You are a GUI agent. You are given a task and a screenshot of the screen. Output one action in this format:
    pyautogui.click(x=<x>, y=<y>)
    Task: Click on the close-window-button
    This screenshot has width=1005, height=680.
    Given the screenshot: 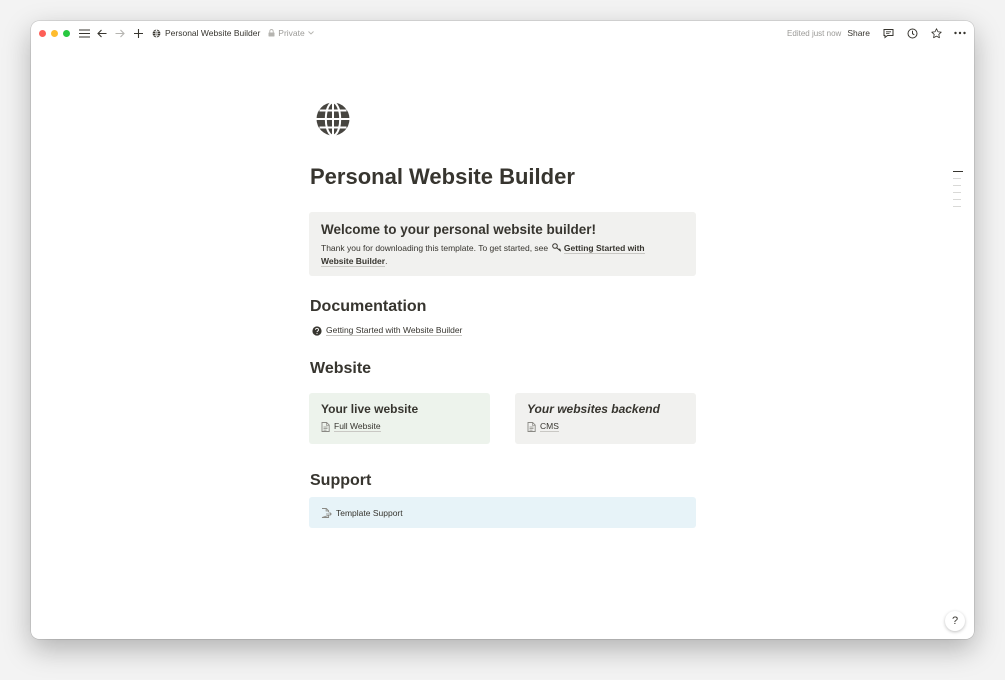 What is the action you would take?
    pyautogui.click(x=42, y=33)
    